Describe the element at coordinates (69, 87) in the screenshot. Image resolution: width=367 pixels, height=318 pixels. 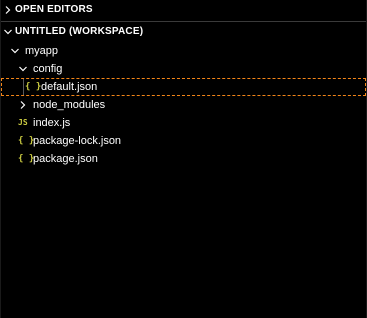
I see `tree-item-label: default.json` at that location.